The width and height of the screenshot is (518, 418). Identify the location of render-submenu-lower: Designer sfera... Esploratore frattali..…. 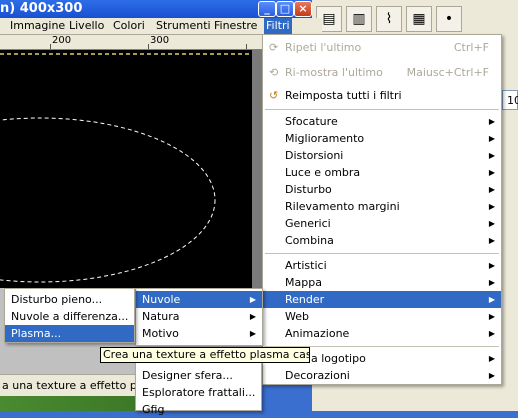
(198, 389).